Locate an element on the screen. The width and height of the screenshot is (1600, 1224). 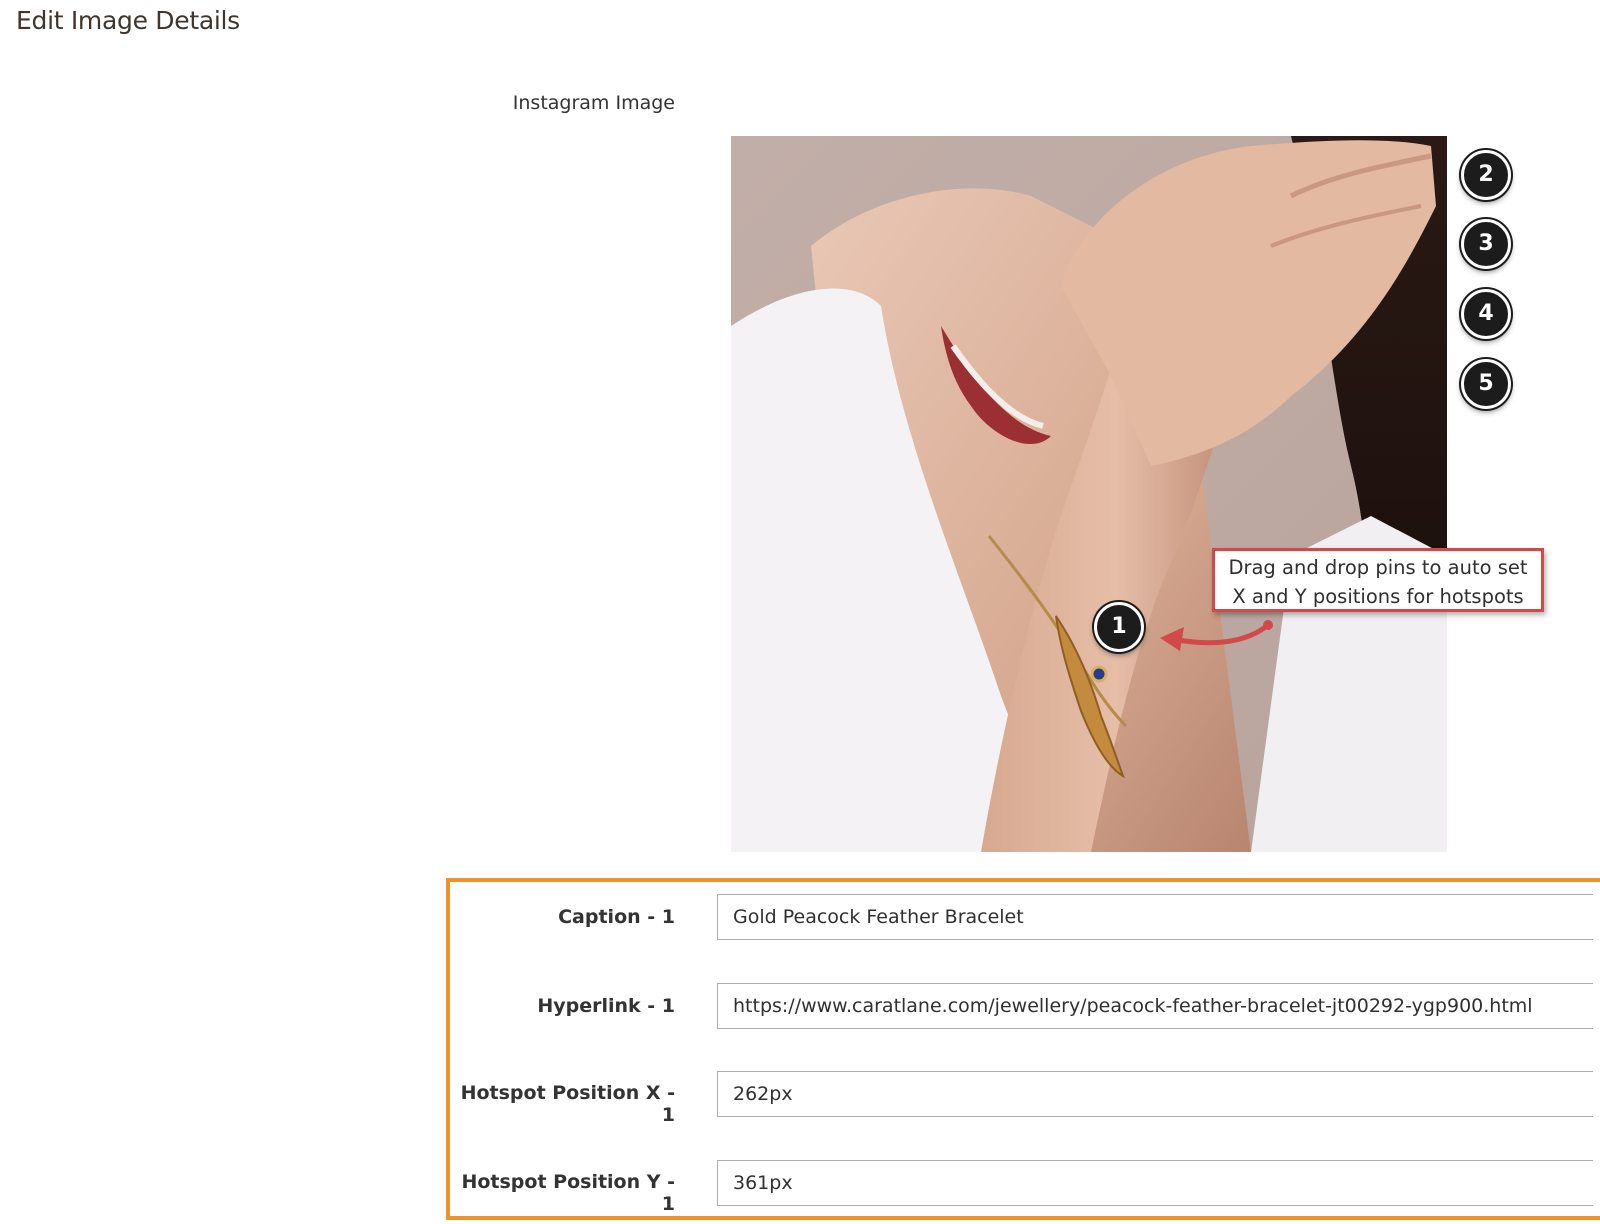
page-title: Edit Image Details is located at coordinates (128, 20).